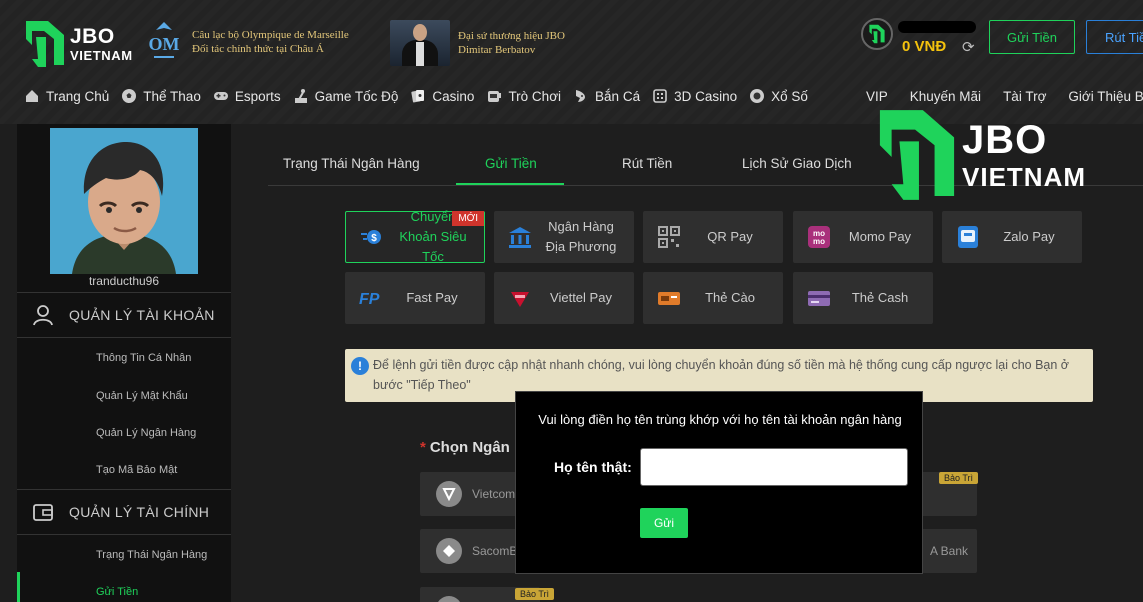  I want to click on joystick-icon, so click(300, 96).